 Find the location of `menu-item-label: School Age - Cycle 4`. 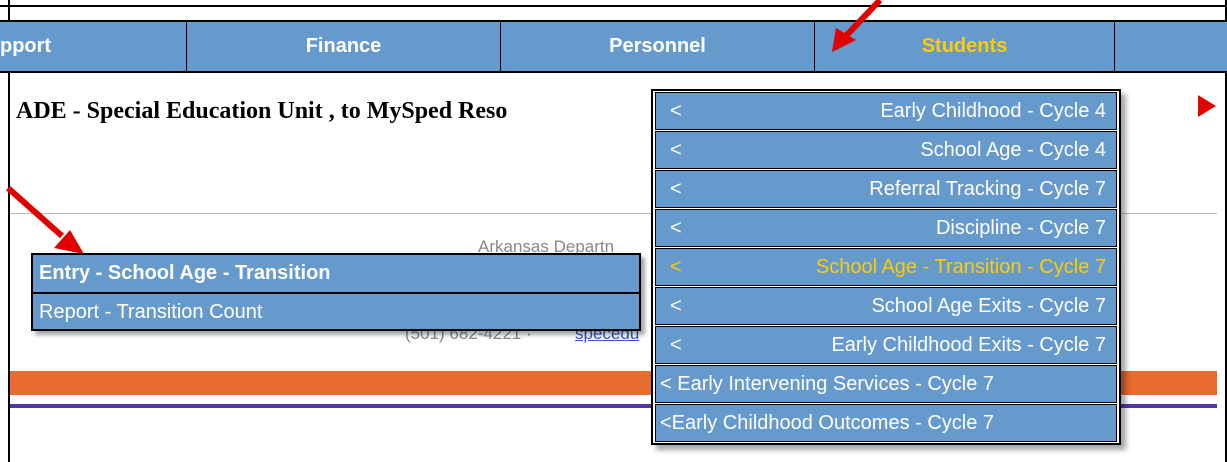

menu-item-label: School Age - Cycle 4 is located at coordinates (1013, 150).